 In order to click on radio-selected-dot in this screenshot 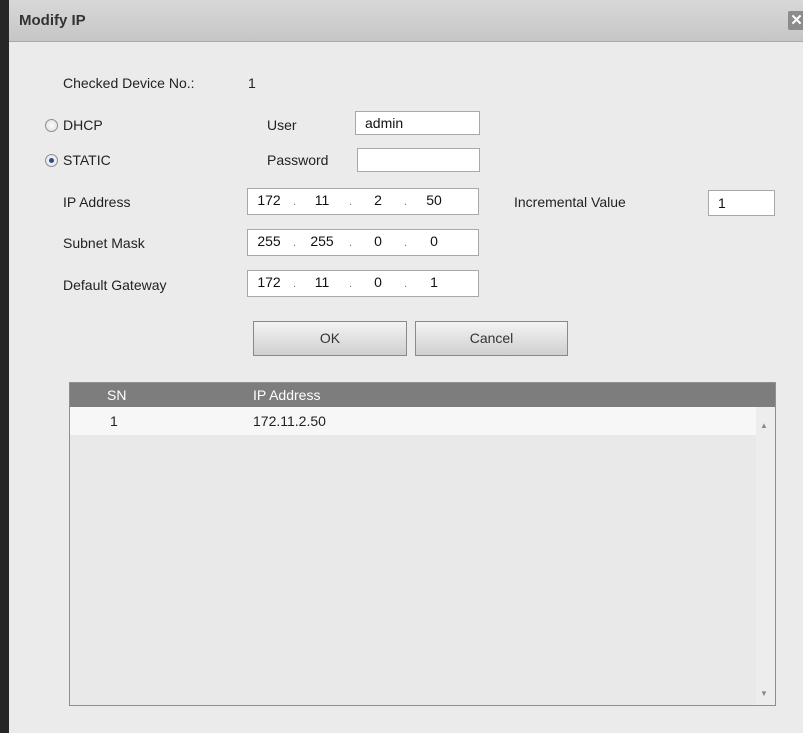, I will do `click(51, 160)`.